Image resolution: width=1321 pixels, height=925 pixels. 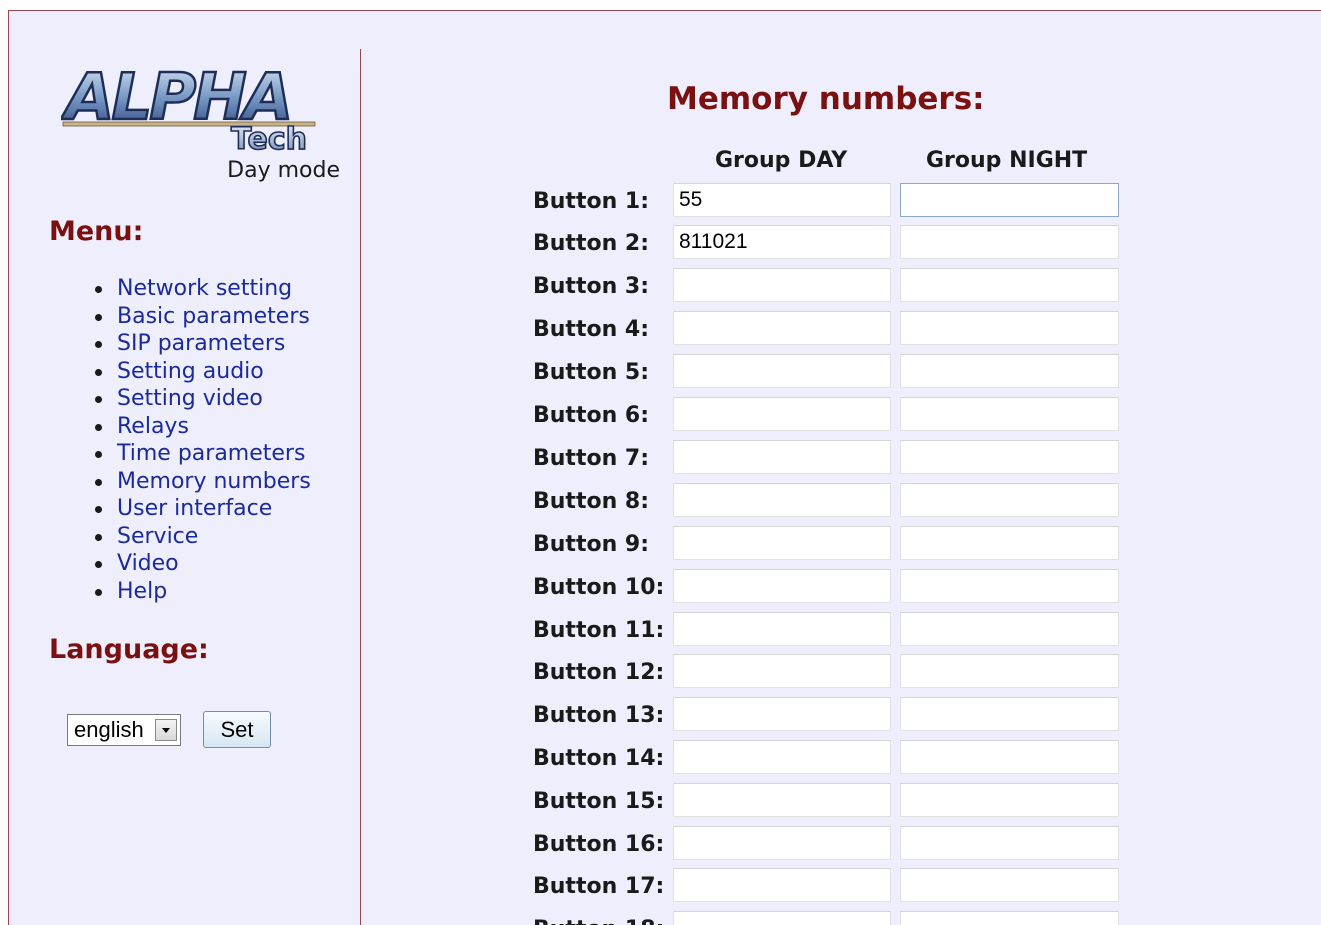 I want to click on row-label: Button 8:, so click(x=591, y=501).